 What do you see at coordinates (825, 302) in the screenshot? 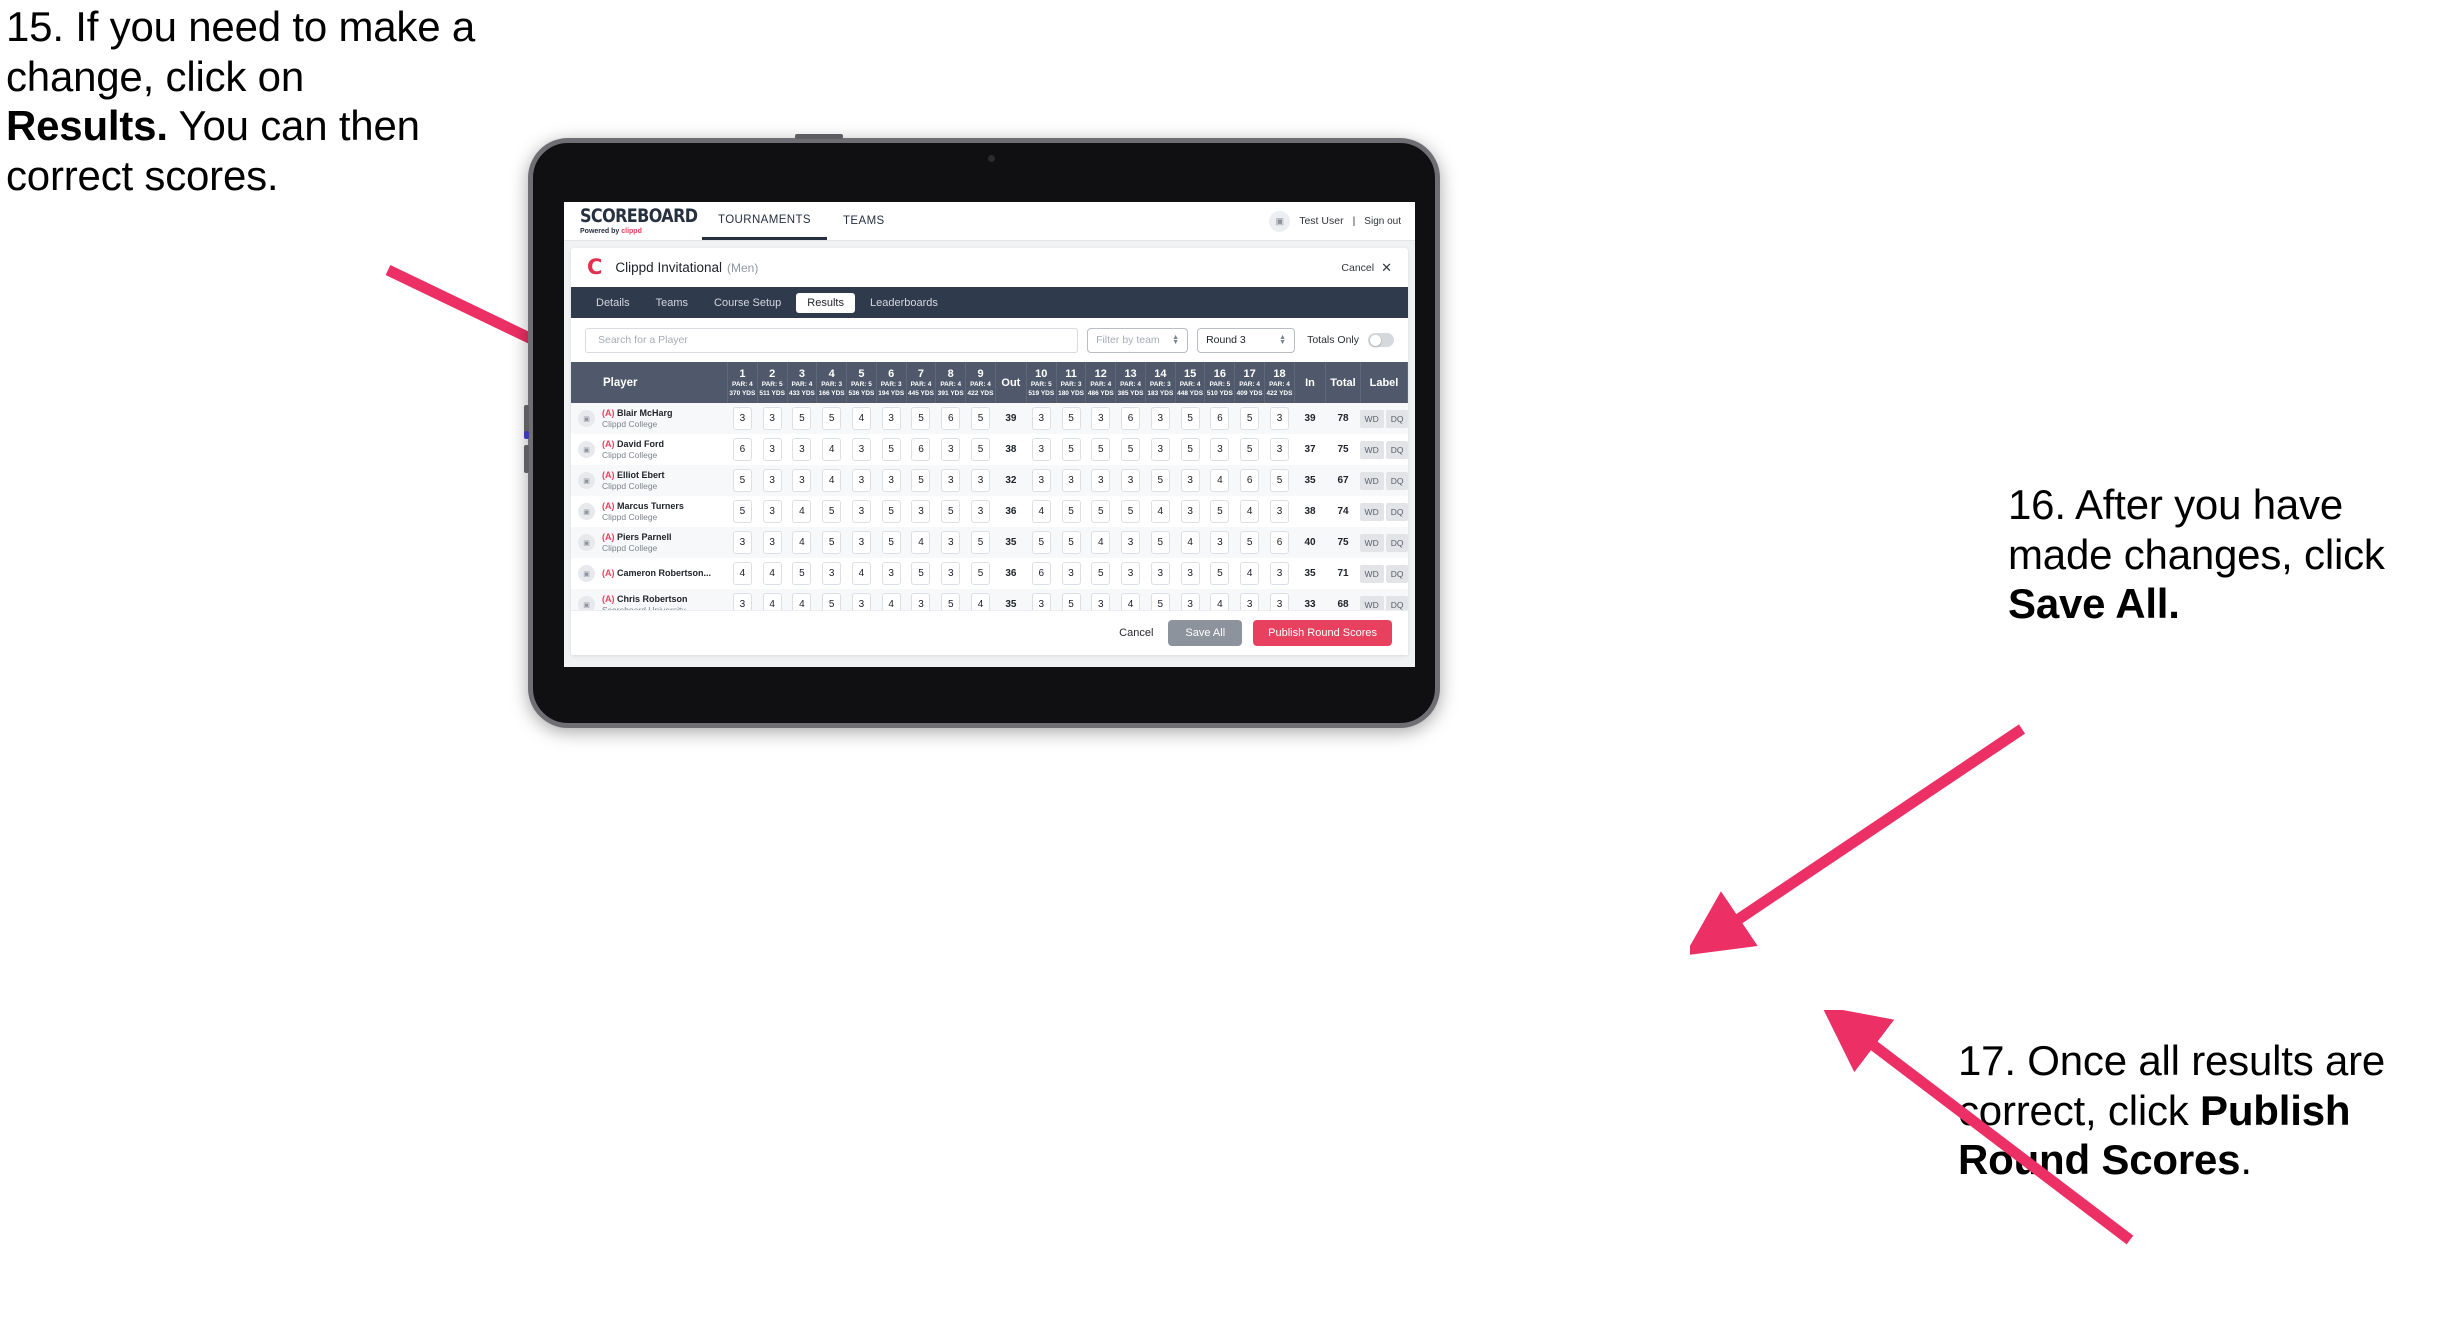
I see `tab-results: Results` at bounding box center [825, 302].